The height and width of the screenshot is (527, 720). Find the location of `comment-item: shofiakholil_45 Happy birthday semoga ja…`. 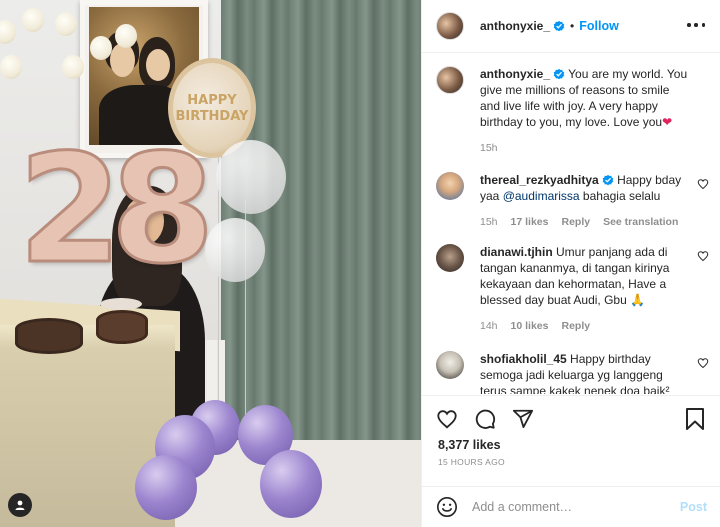

comment-item: shofiakholil_45 Happy birthday semoga ja… is located at coordinates (572, 372).